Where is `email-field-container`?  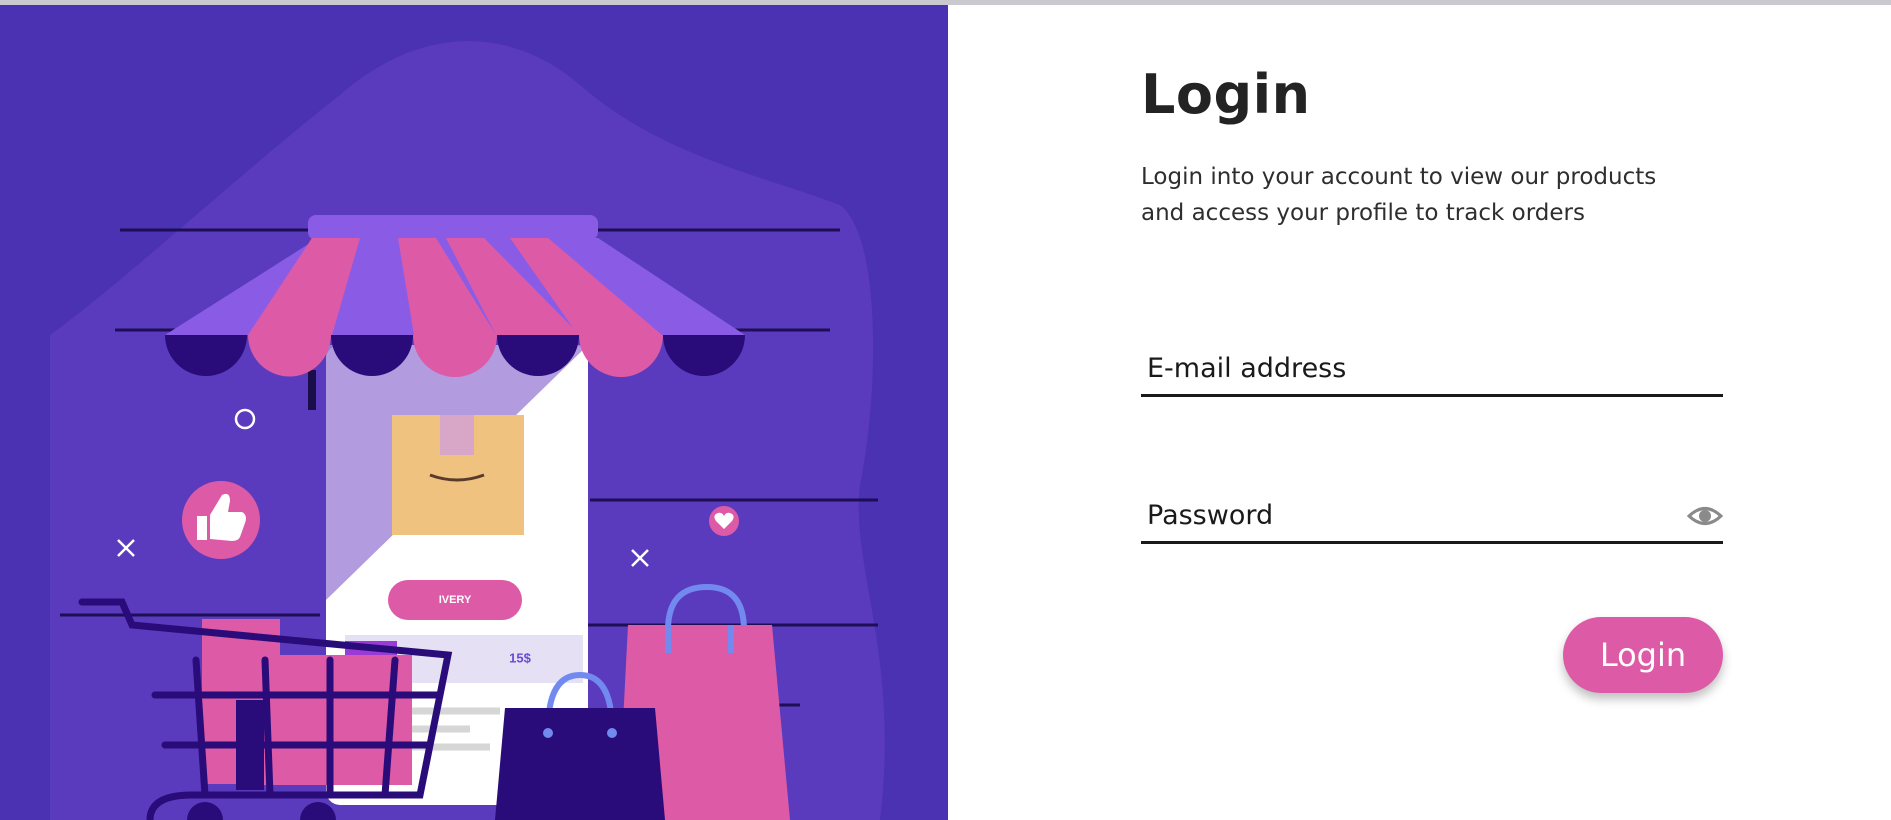
email-field-container is located at coordinates (1432, 369).